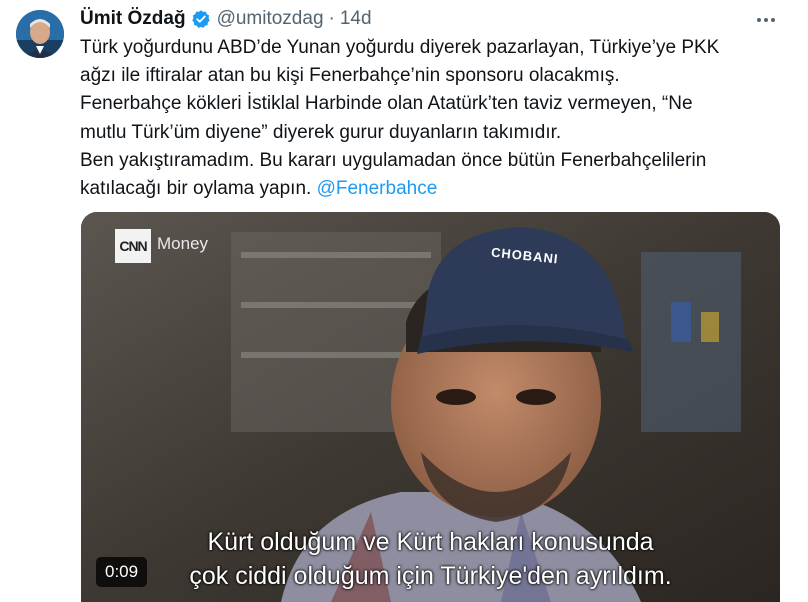 The height and width of the screenshot is (602, 808). I want to click on author-handle: @umitozdag, so click(270, 19).